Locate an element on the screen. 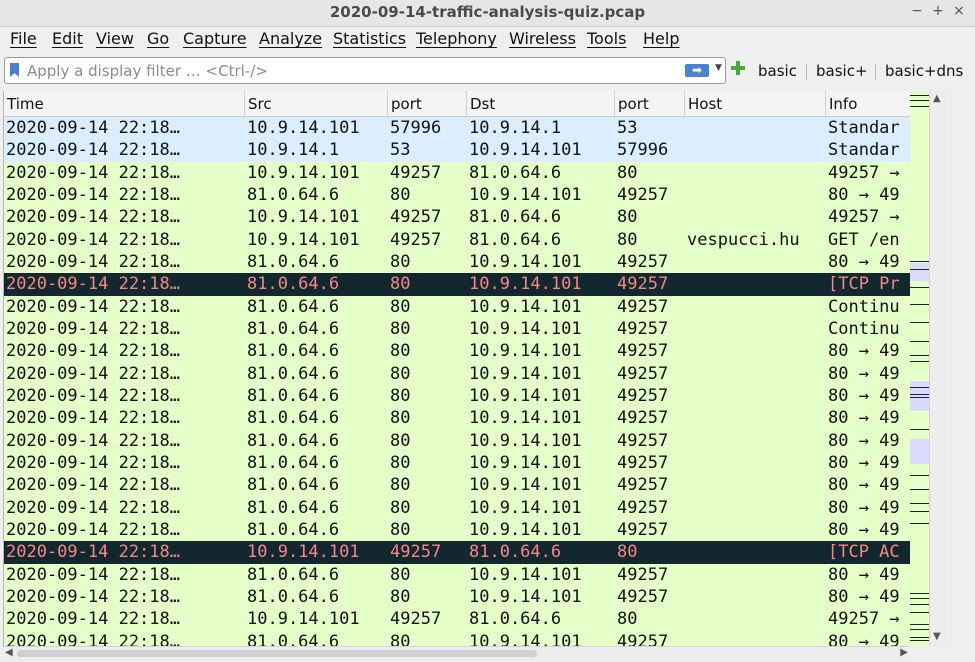 The height and width of the screenshot is (662, 975). bookmark-icon is located at coordinates (14, 70).